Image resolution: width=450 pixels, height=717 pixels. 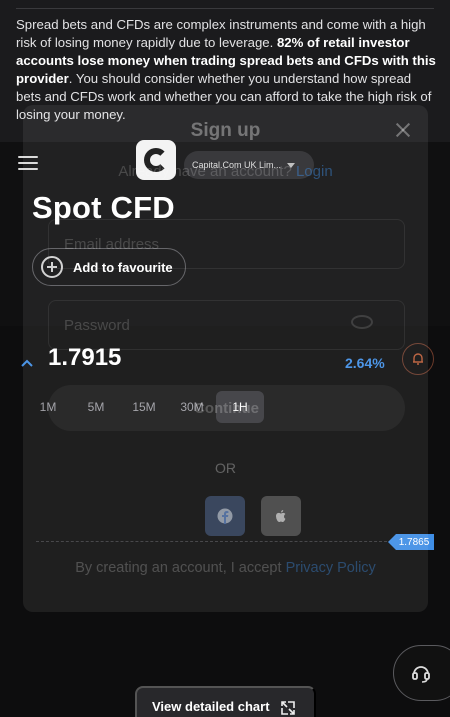 I want to click on view-detailed-chart-button: View detailed chart, so click(x=225, y=701).